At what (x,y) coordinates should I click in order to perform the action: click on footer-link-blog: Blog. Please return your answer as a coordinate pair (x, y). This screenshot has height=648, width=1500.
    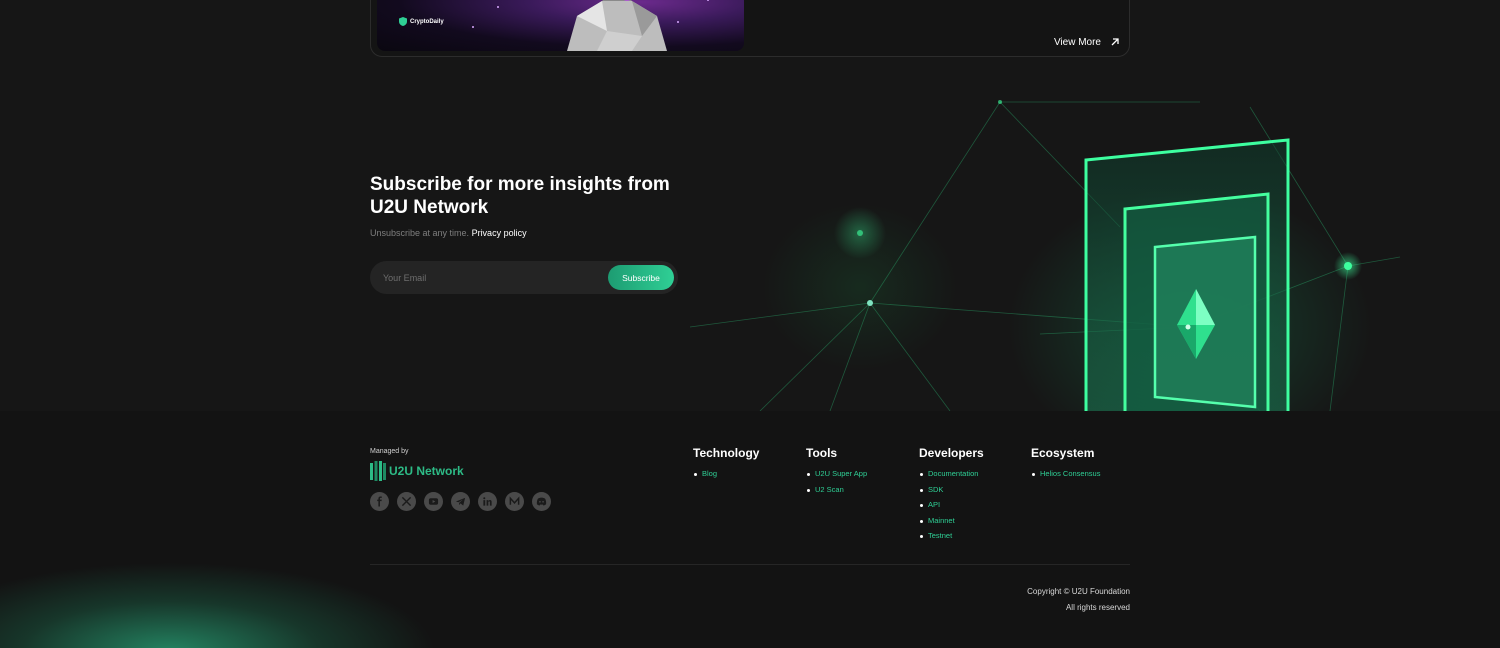
    Looking at the image, I should click on (726, 474).